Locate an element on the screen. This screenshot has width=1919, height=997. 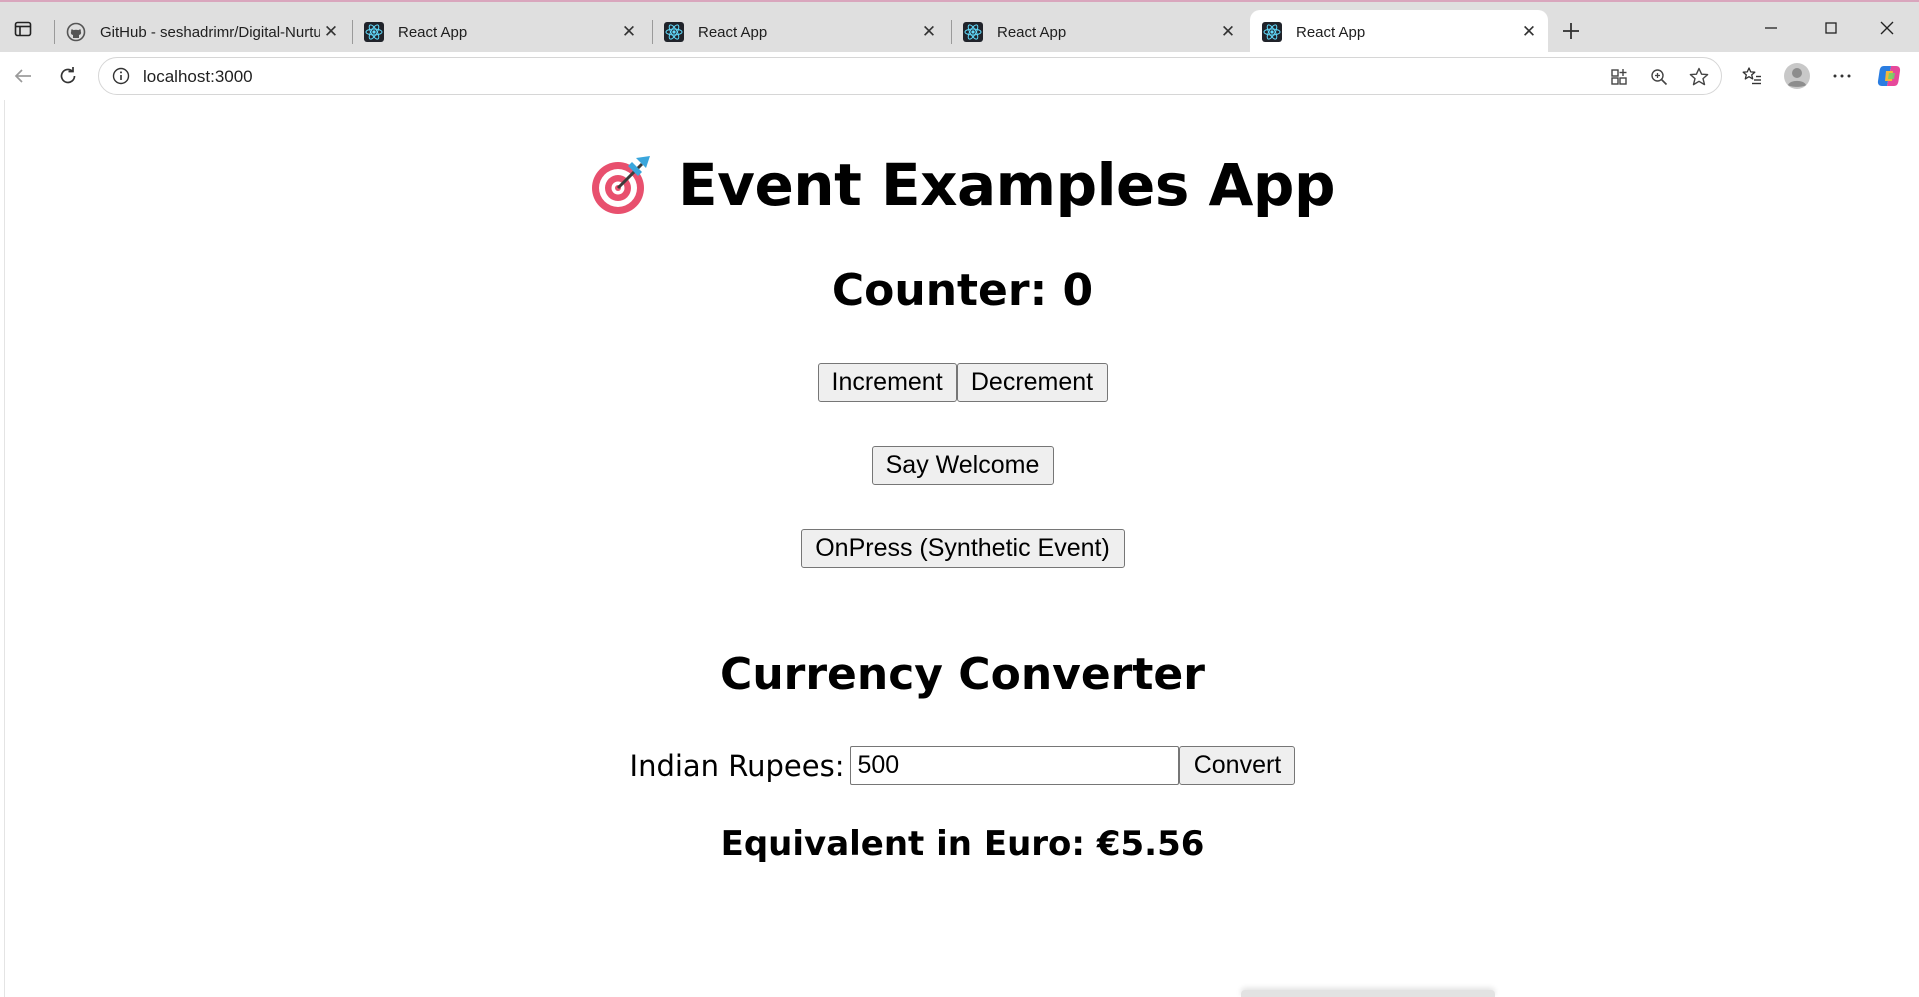
convert-button: Convert is located at coordinates (1237, 765).